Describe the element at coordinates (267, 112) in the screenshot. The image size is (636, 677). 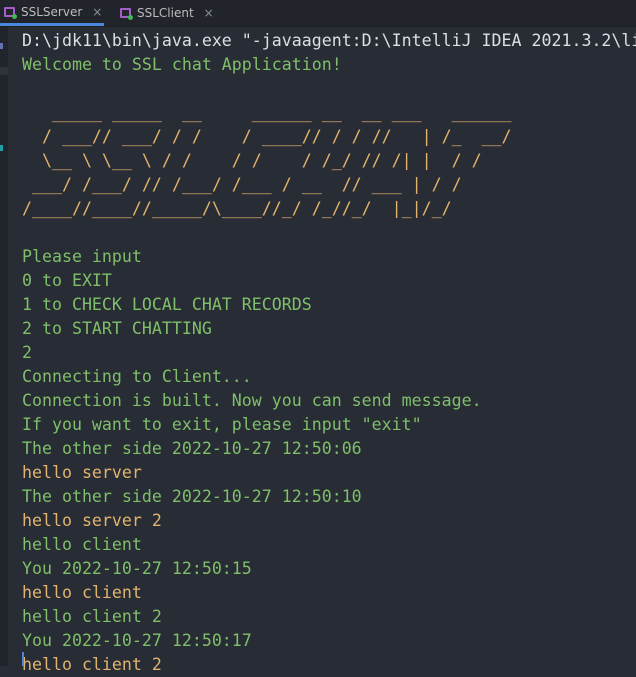
I see `console-line: _____ _____ __ ______ __ __ ___ ______` at that location.